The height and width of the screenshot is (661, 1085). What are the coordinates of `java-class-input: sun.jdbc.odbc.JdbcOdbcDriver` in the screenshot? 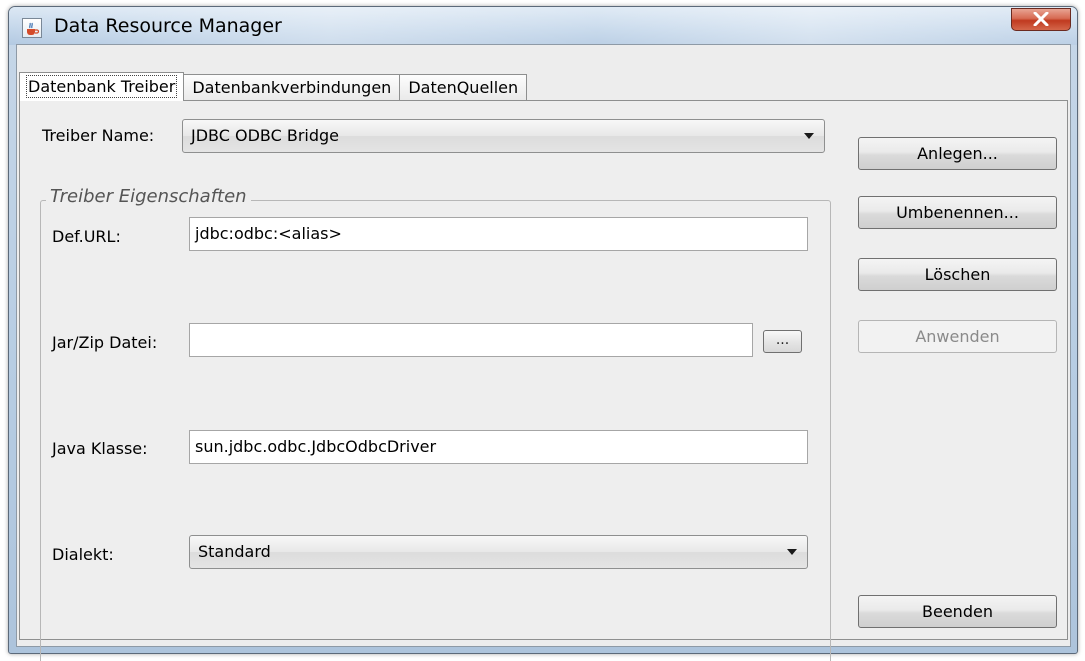 It's located at (498, 447).